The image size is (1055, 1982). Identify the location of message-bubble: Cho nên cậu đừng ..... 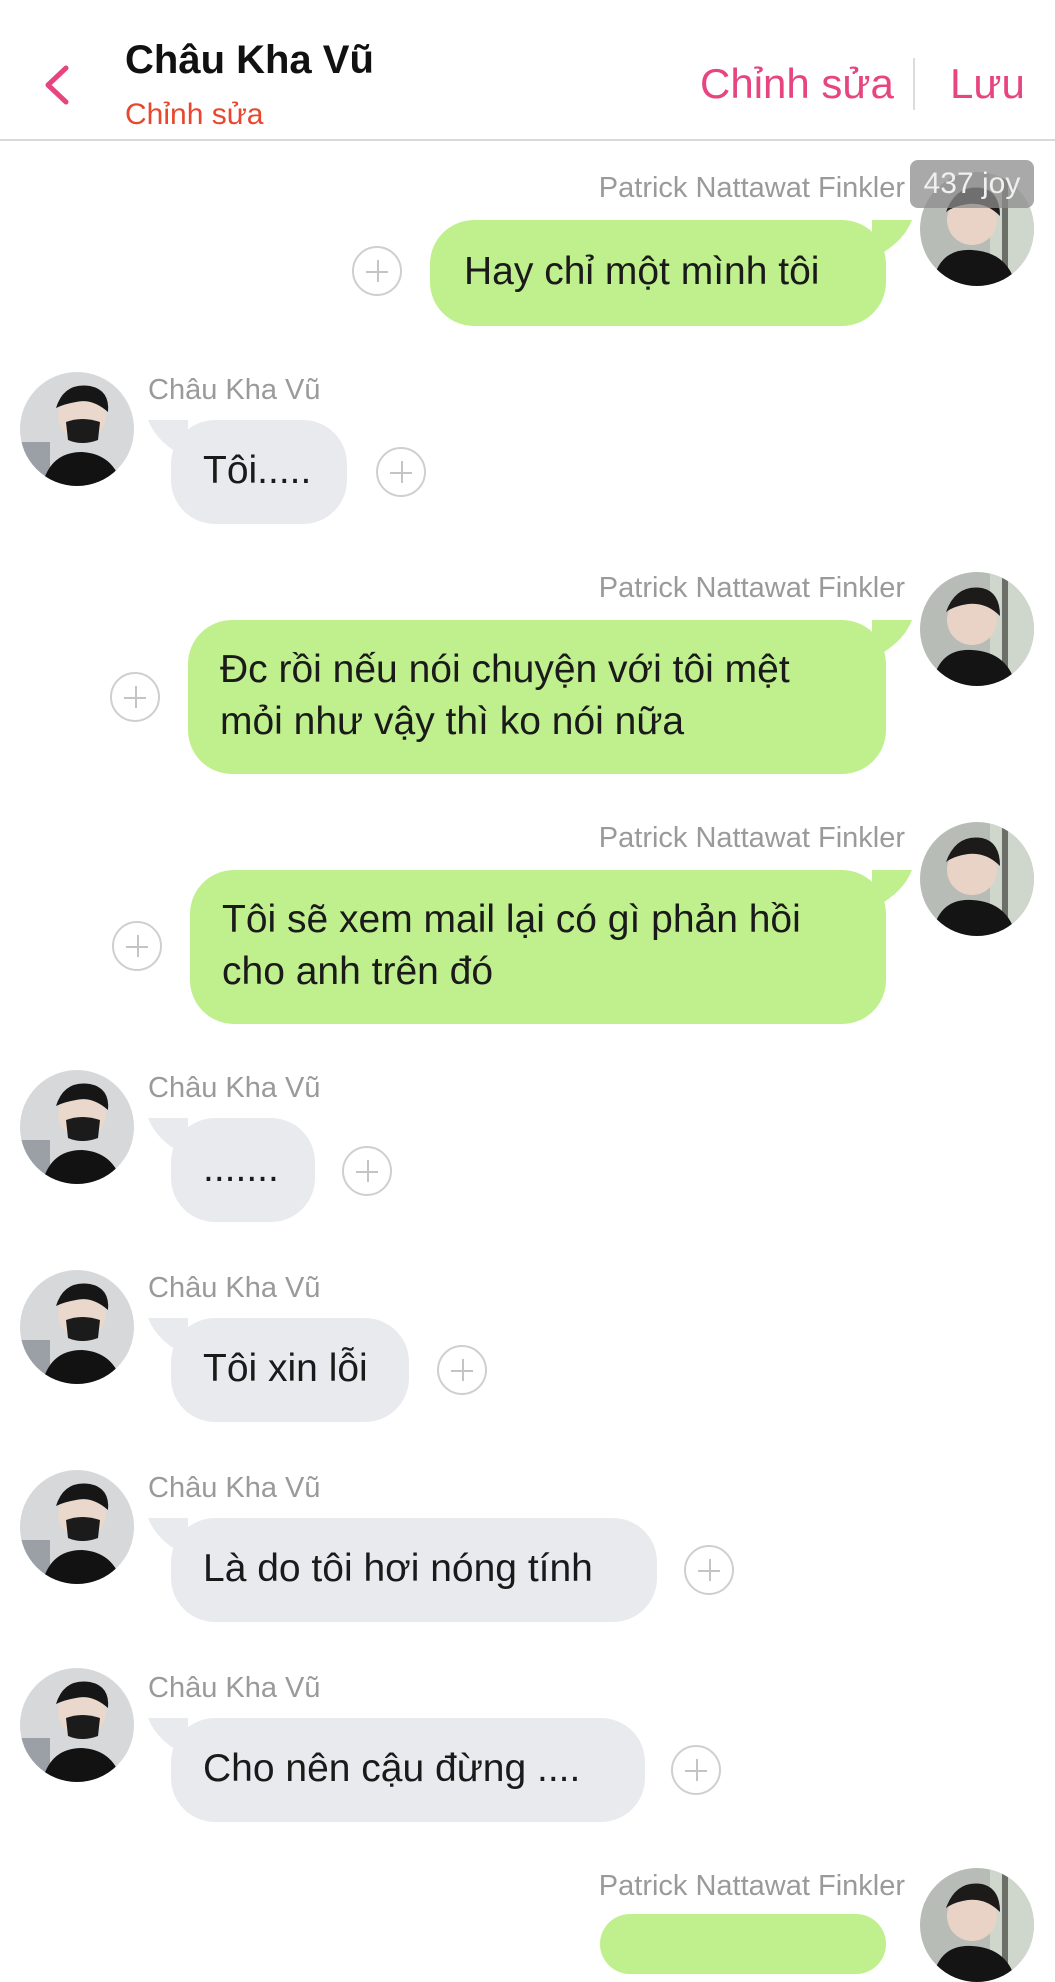
(408, 1770).